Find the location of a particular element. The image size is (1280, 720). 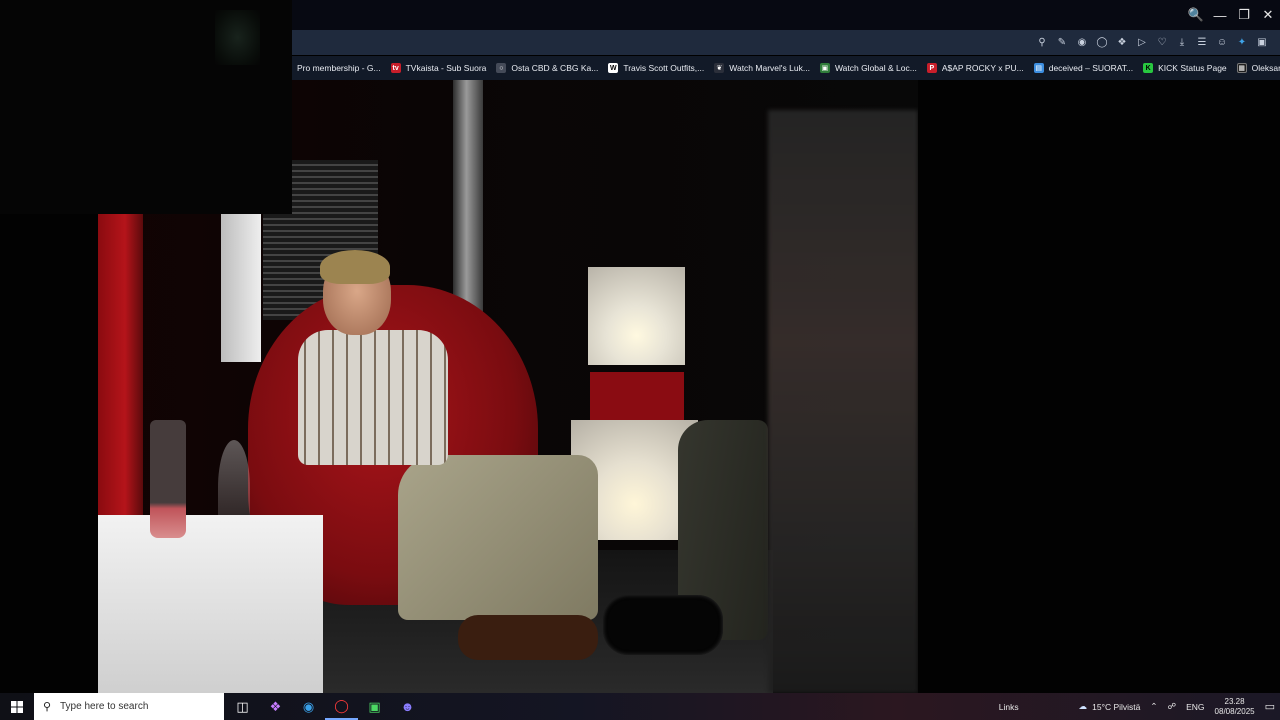

profile-icon: ☺ is located at coordinates (1222, 43).